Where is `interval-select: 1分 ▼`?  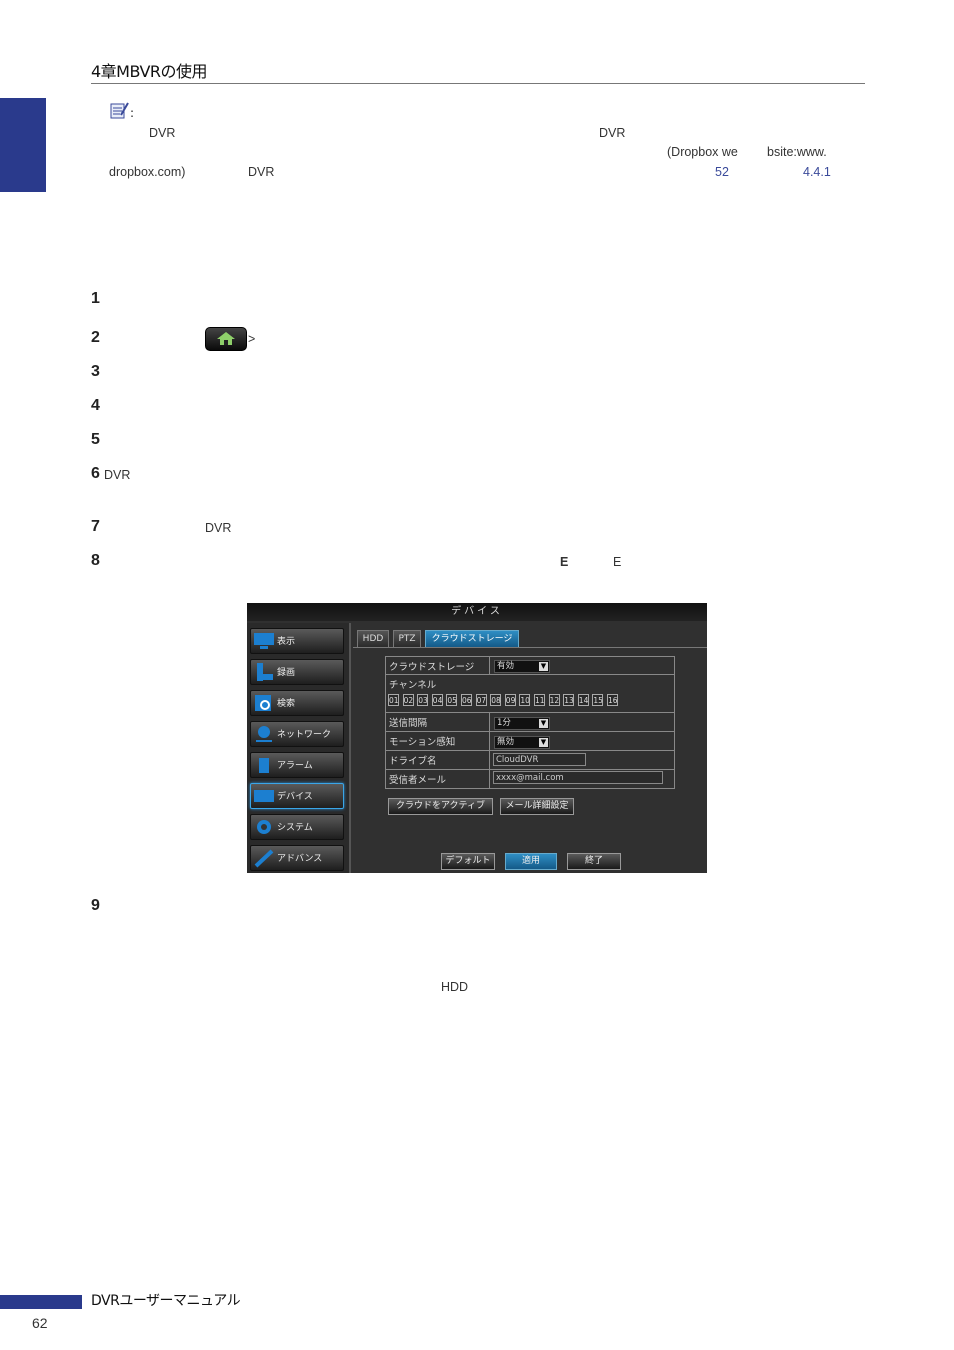 interval-select: 1分 ▼ is located at coordinates (522, 723).